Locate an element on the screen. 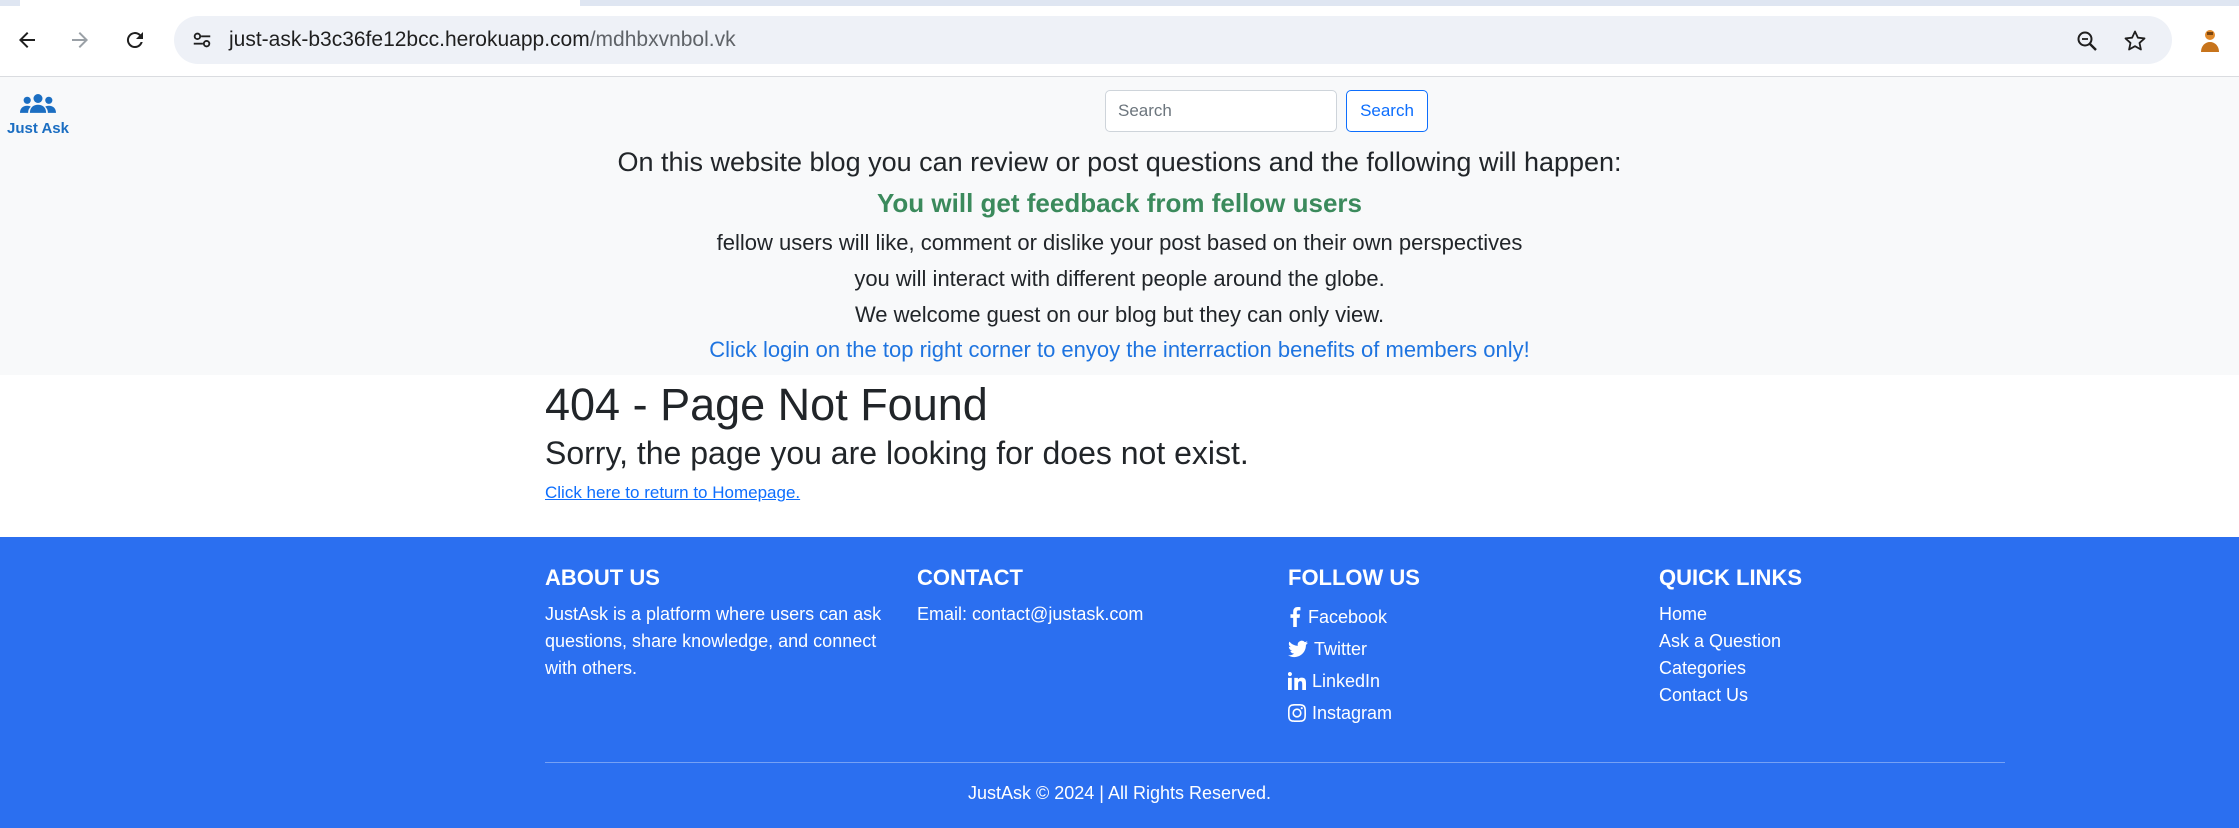 Image resolution: width=2239 pixels, height=828 pixels. twitter-link: Twitter is located at coordinates (1438, 649).